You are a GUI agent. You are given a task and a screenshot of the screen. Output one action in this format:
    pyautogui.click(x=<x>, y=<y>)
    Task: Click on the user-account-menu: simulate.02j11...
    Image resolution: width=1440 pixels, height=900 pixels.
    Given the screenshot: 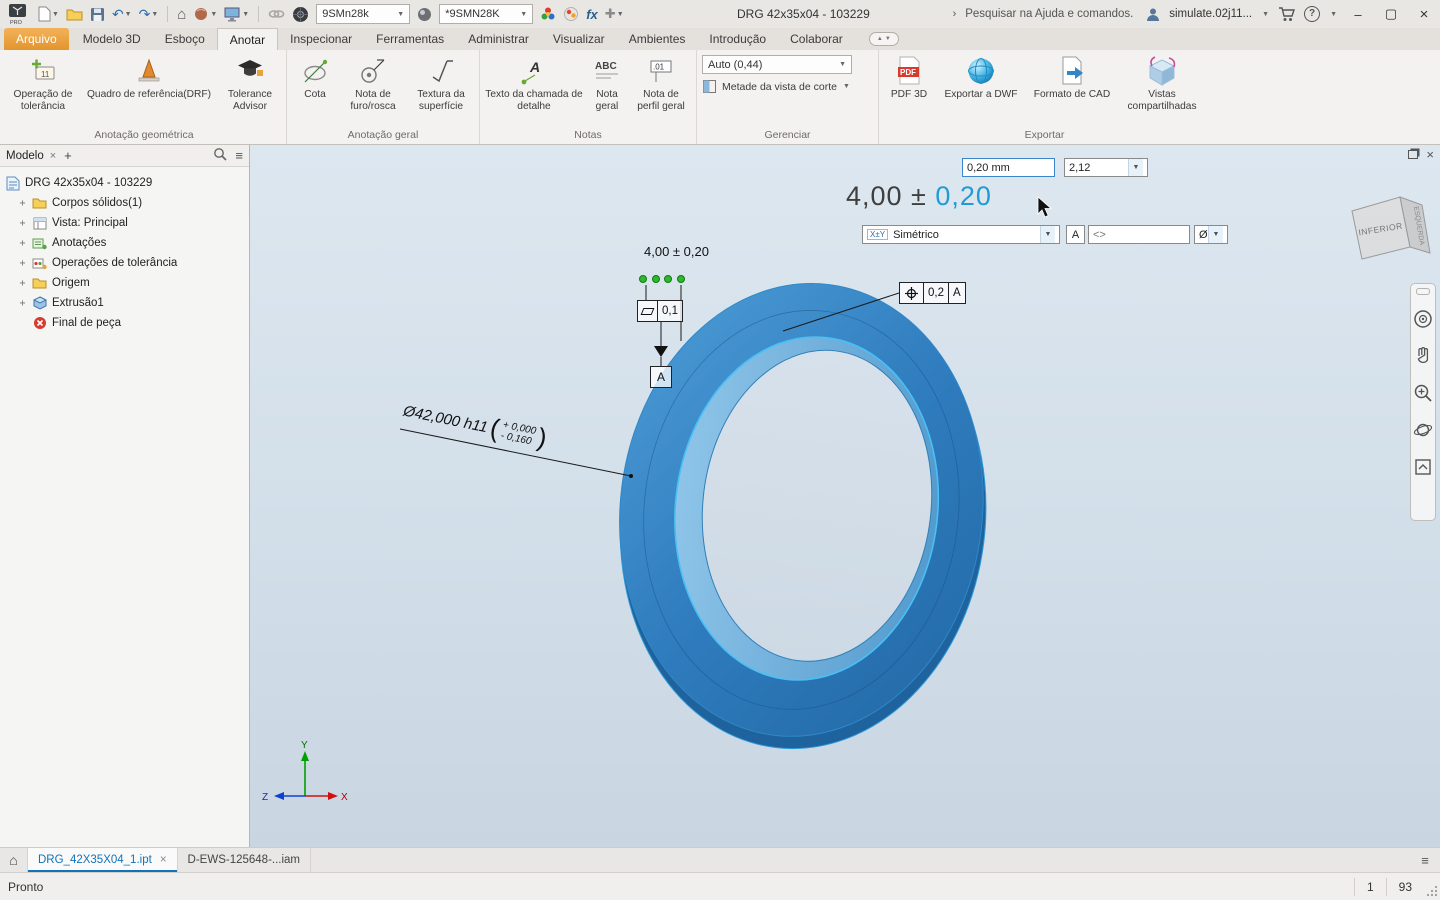 What is the action you would take?
    pyautogui.click(x=1210, y=14)
    